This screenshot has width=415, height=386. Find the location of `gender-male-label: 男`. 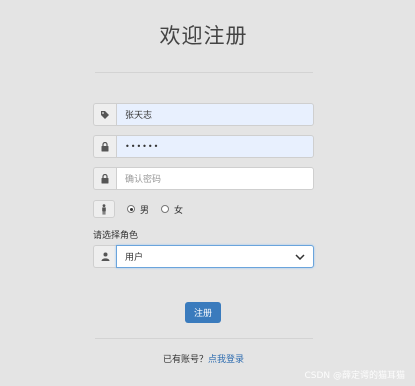

gender-male-label: 男 is located at coordinates (145, 210).